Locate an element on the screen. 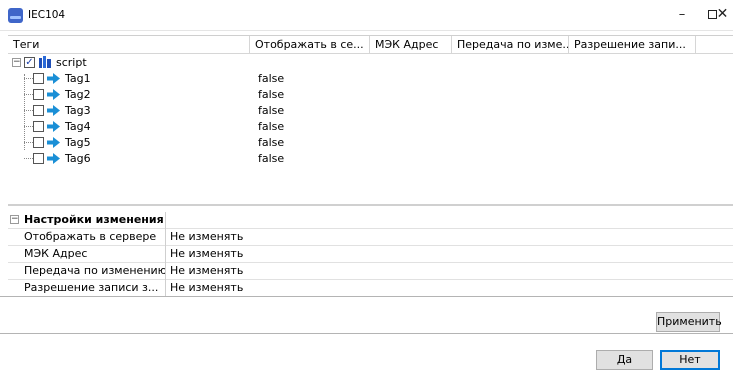 The width and height of the screenshot is (733, 376). property-row: МЭК Адрес Не изменять is located at coordinates (370, 254).